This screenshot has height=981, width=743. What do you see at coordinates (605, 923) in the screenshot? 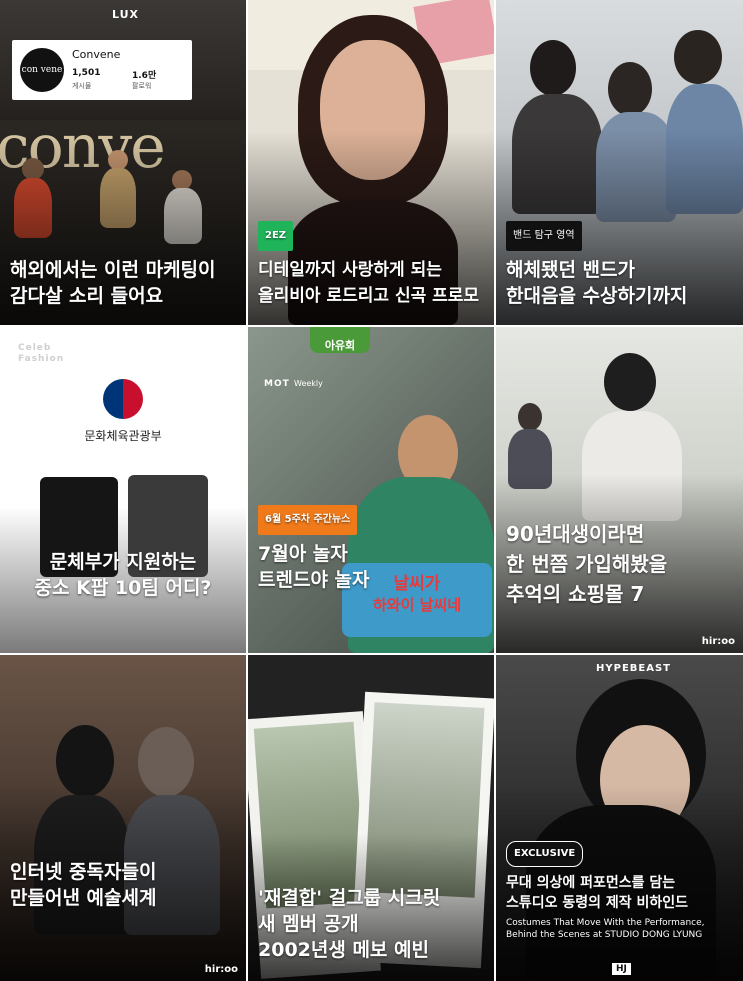
I see `subcaption-line: Costumes That Move With the Performance,` at bounding box center [605, 923].